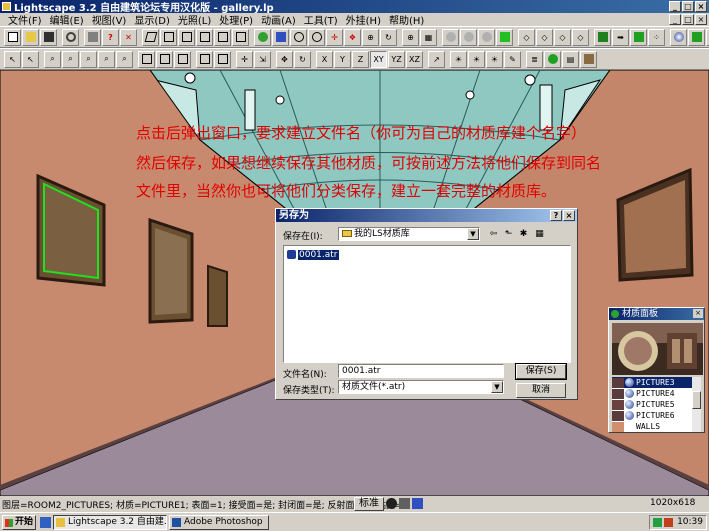 This screenshot has width=709, height=531. What do you see at coordinates (569, 215) in the screenshot?
I see `dialog-close-button: ×` at bounding box center [569, 215].